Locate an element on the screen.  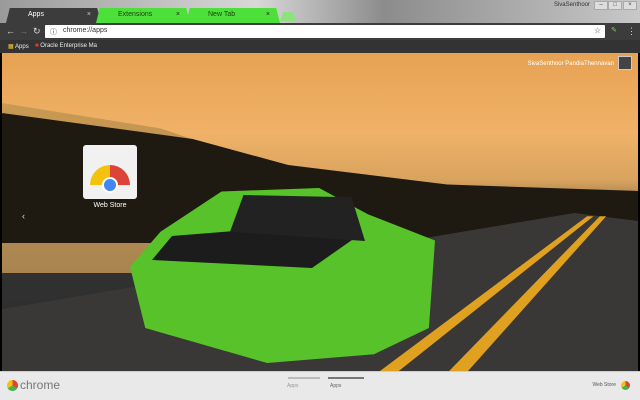
bottom-bar: chrome Apps Apps Web Store is located at coordinates (320, 385).